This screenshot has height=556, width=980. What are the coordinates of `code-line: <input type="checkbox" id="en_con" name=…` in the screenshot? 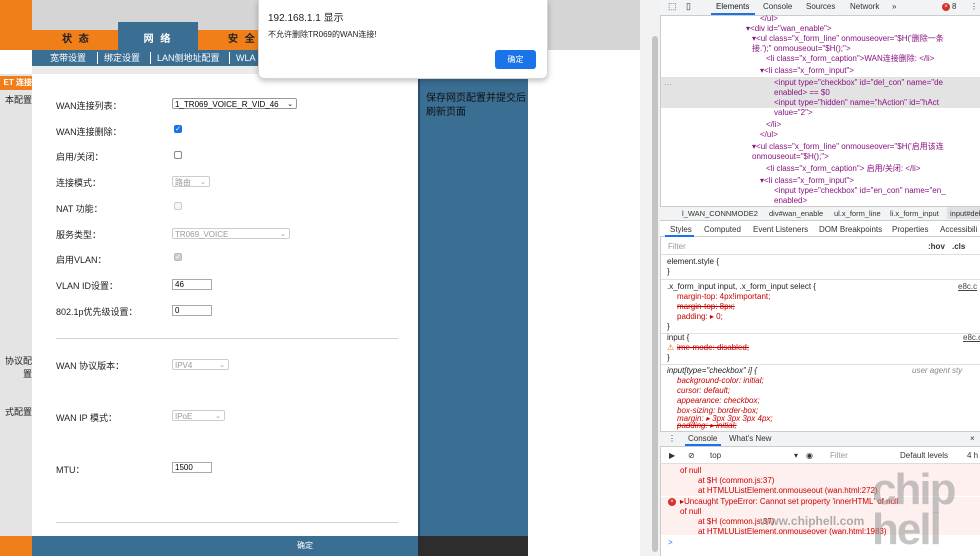 It's located at (860, 191).